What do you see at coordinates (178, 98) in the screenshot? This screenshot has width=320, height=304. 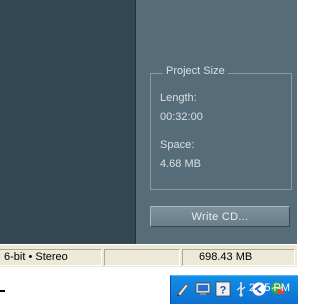 I see `length-label: Length:` at bounding box center [178, 98].